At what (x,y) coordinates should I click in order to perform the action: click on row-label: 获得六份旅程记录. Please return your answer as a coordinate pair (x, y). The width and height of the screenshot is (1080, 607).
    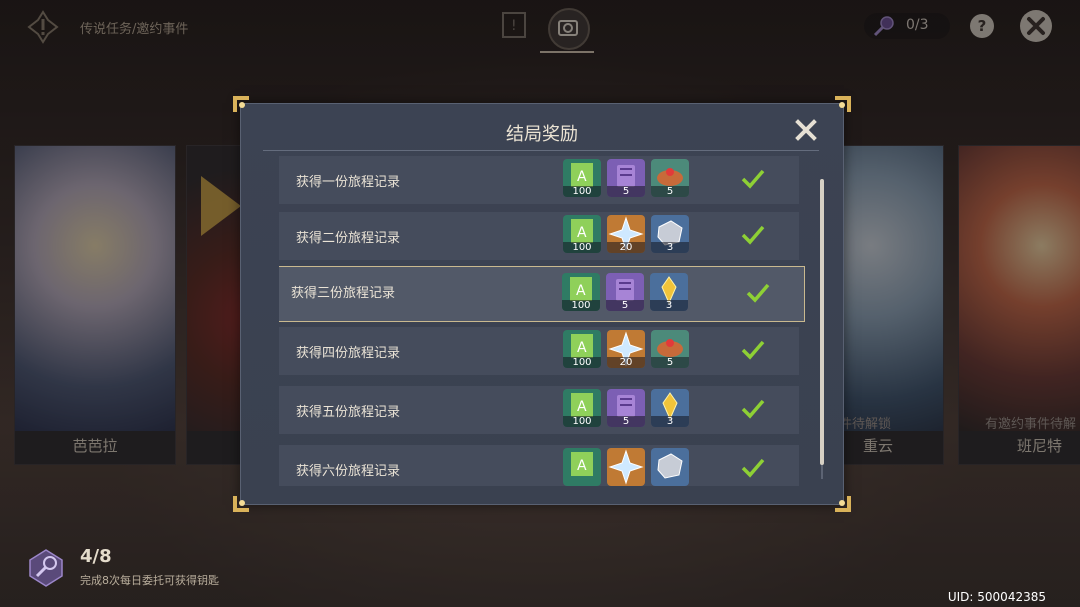
    Looking at the image, I should click on (348, 471).